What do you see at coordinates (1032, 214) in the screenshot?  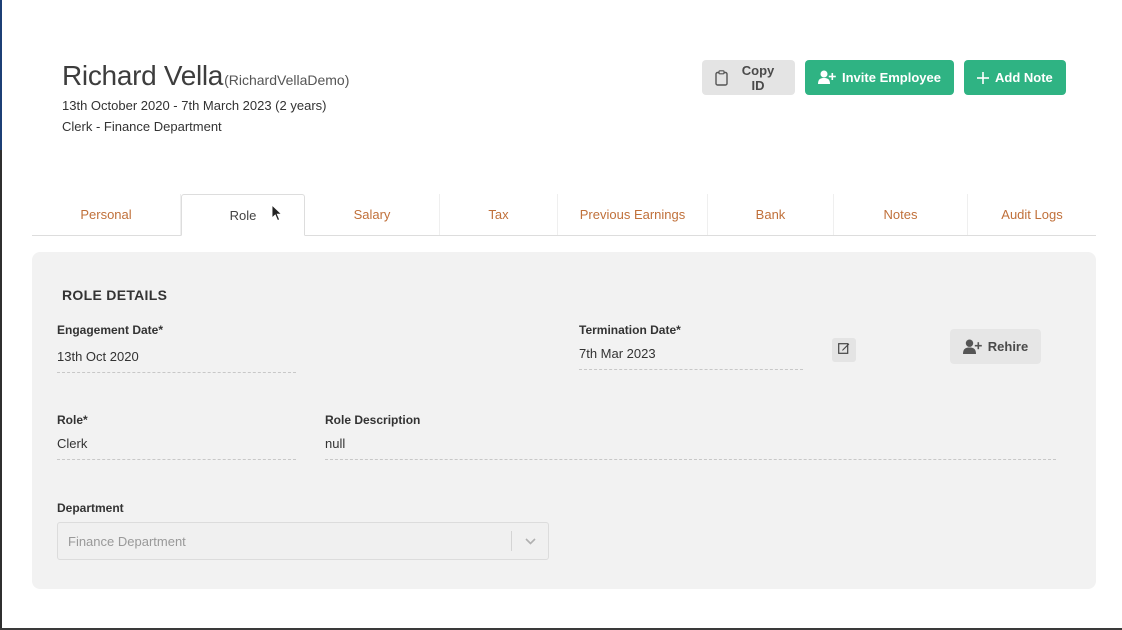 I see `tab-audit-logs: Audit Logs` at bounding box center [1032, 214].